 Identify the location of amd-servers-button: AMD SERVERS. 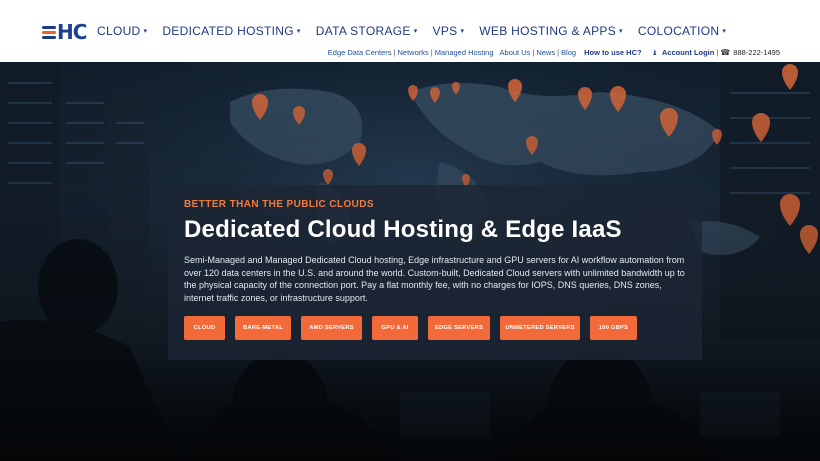
(331, 328).